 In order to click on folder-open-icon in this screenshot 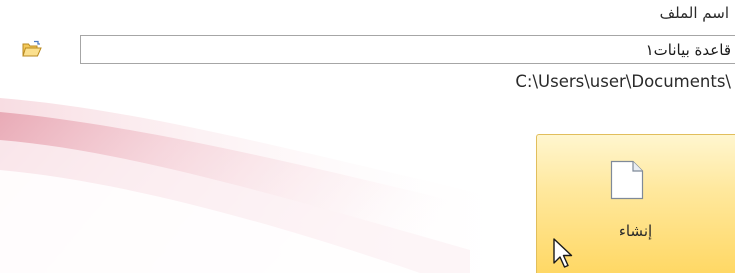, I will do `click(32, 48)`.